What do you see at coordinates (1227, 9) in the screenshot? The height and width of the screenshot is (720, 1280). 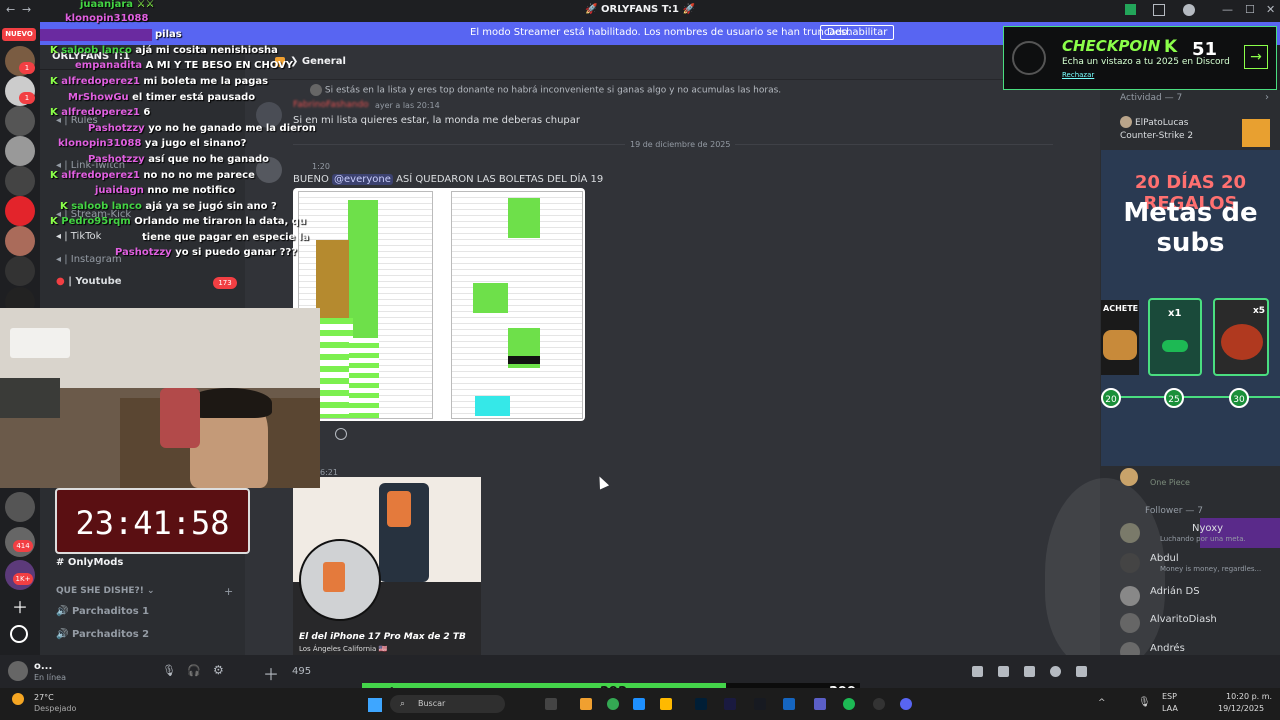 I see `minimize-button: —` at bounding box center [1227, 9].